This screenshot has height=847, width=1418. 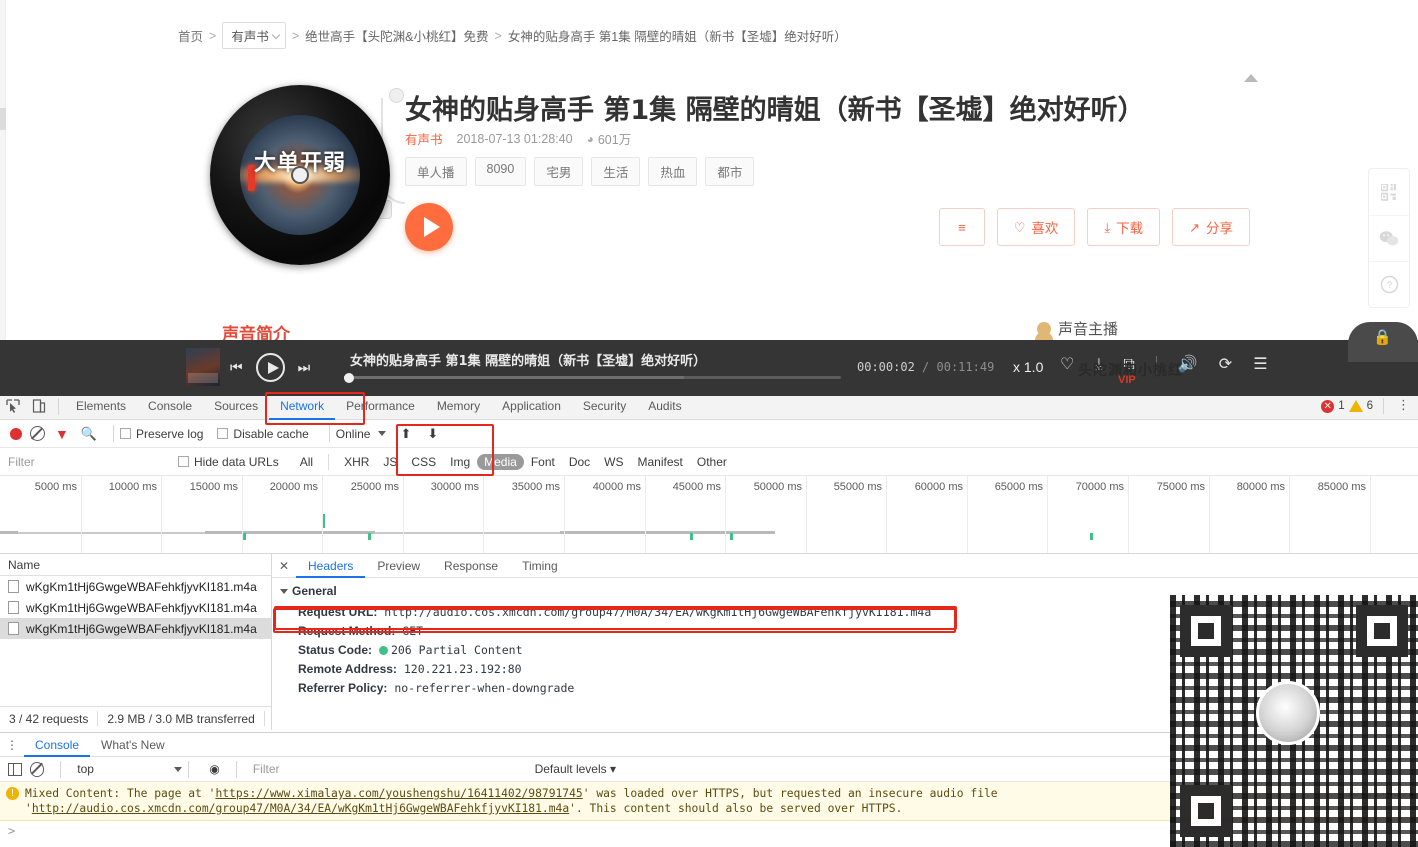 I want to click on tag-item: 宅男, so click(x=559, y=171).